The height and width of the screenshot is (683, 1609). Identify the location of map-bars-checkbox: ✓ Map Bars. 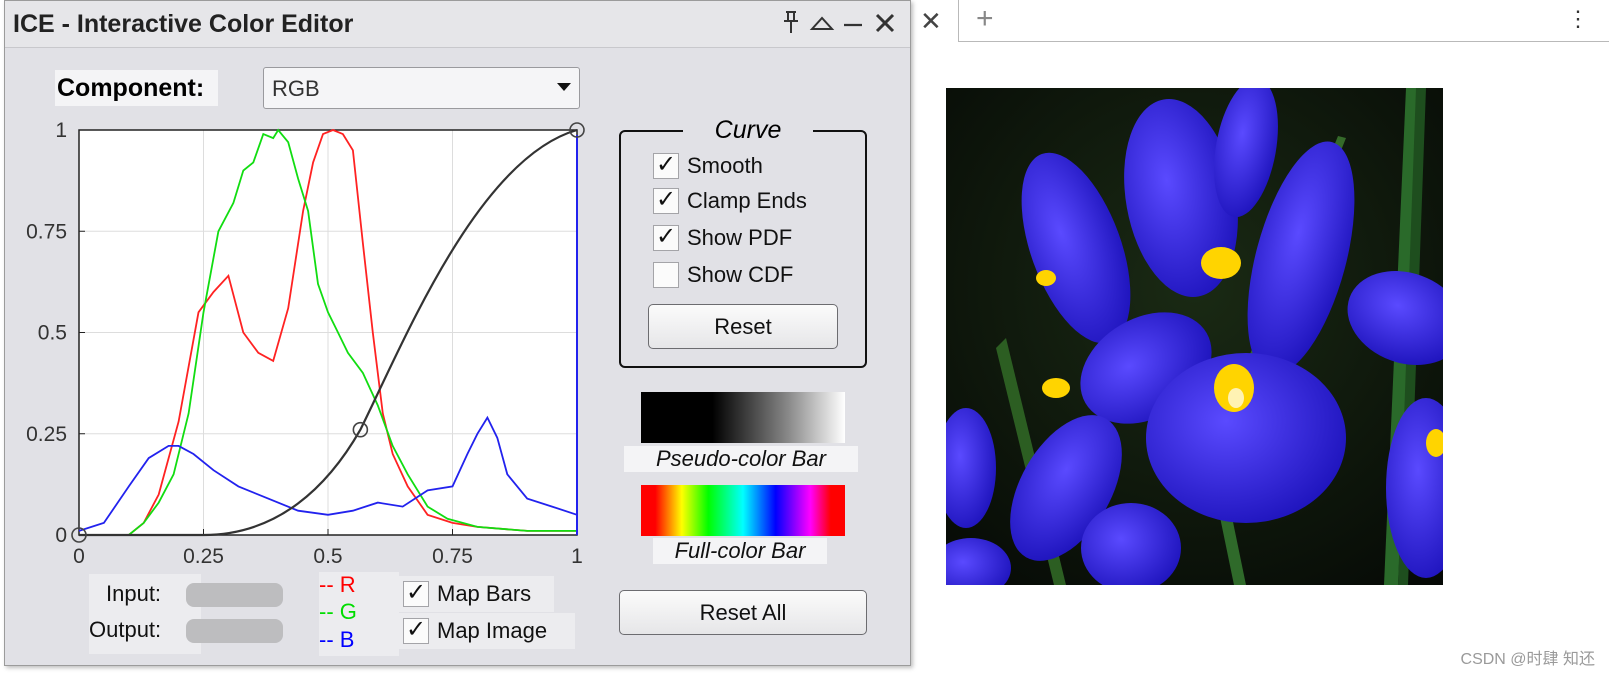
(476, 594).